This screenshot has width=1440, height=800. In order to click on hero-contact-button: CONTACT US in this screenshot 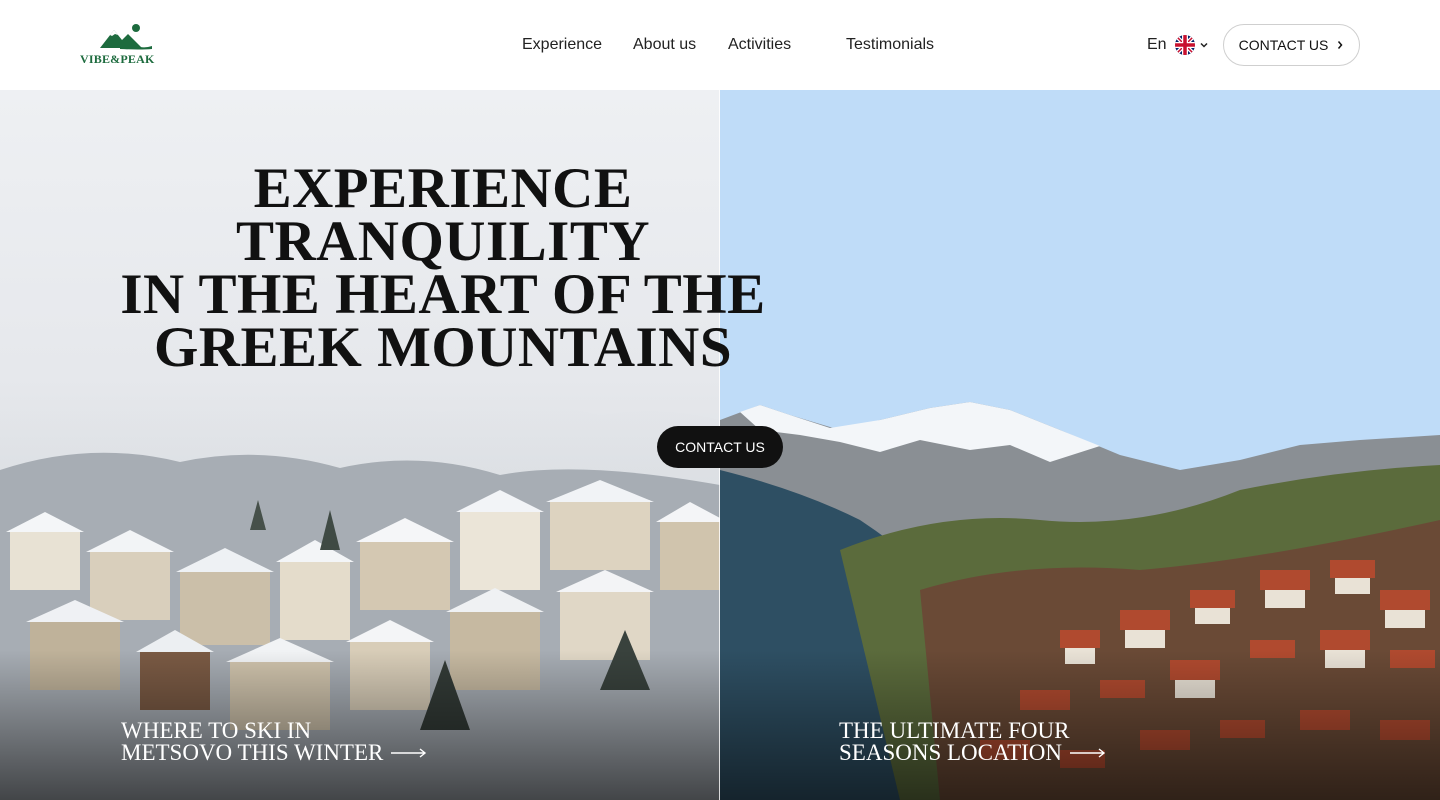, I will do `click(720, 447)`.